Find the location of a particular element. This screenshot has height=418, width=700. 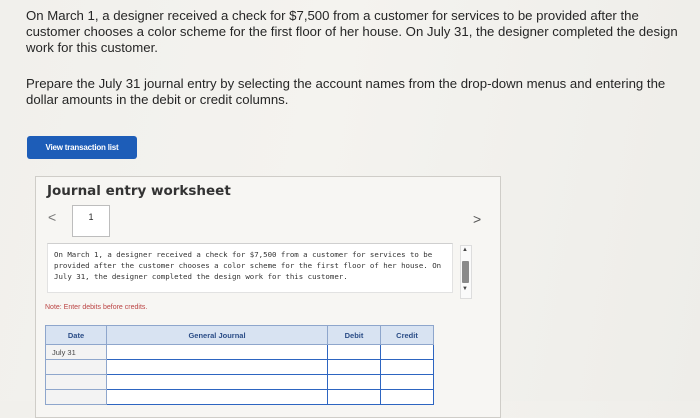

scroll-down-icon: ▼ is located at coordinates (465, 289).